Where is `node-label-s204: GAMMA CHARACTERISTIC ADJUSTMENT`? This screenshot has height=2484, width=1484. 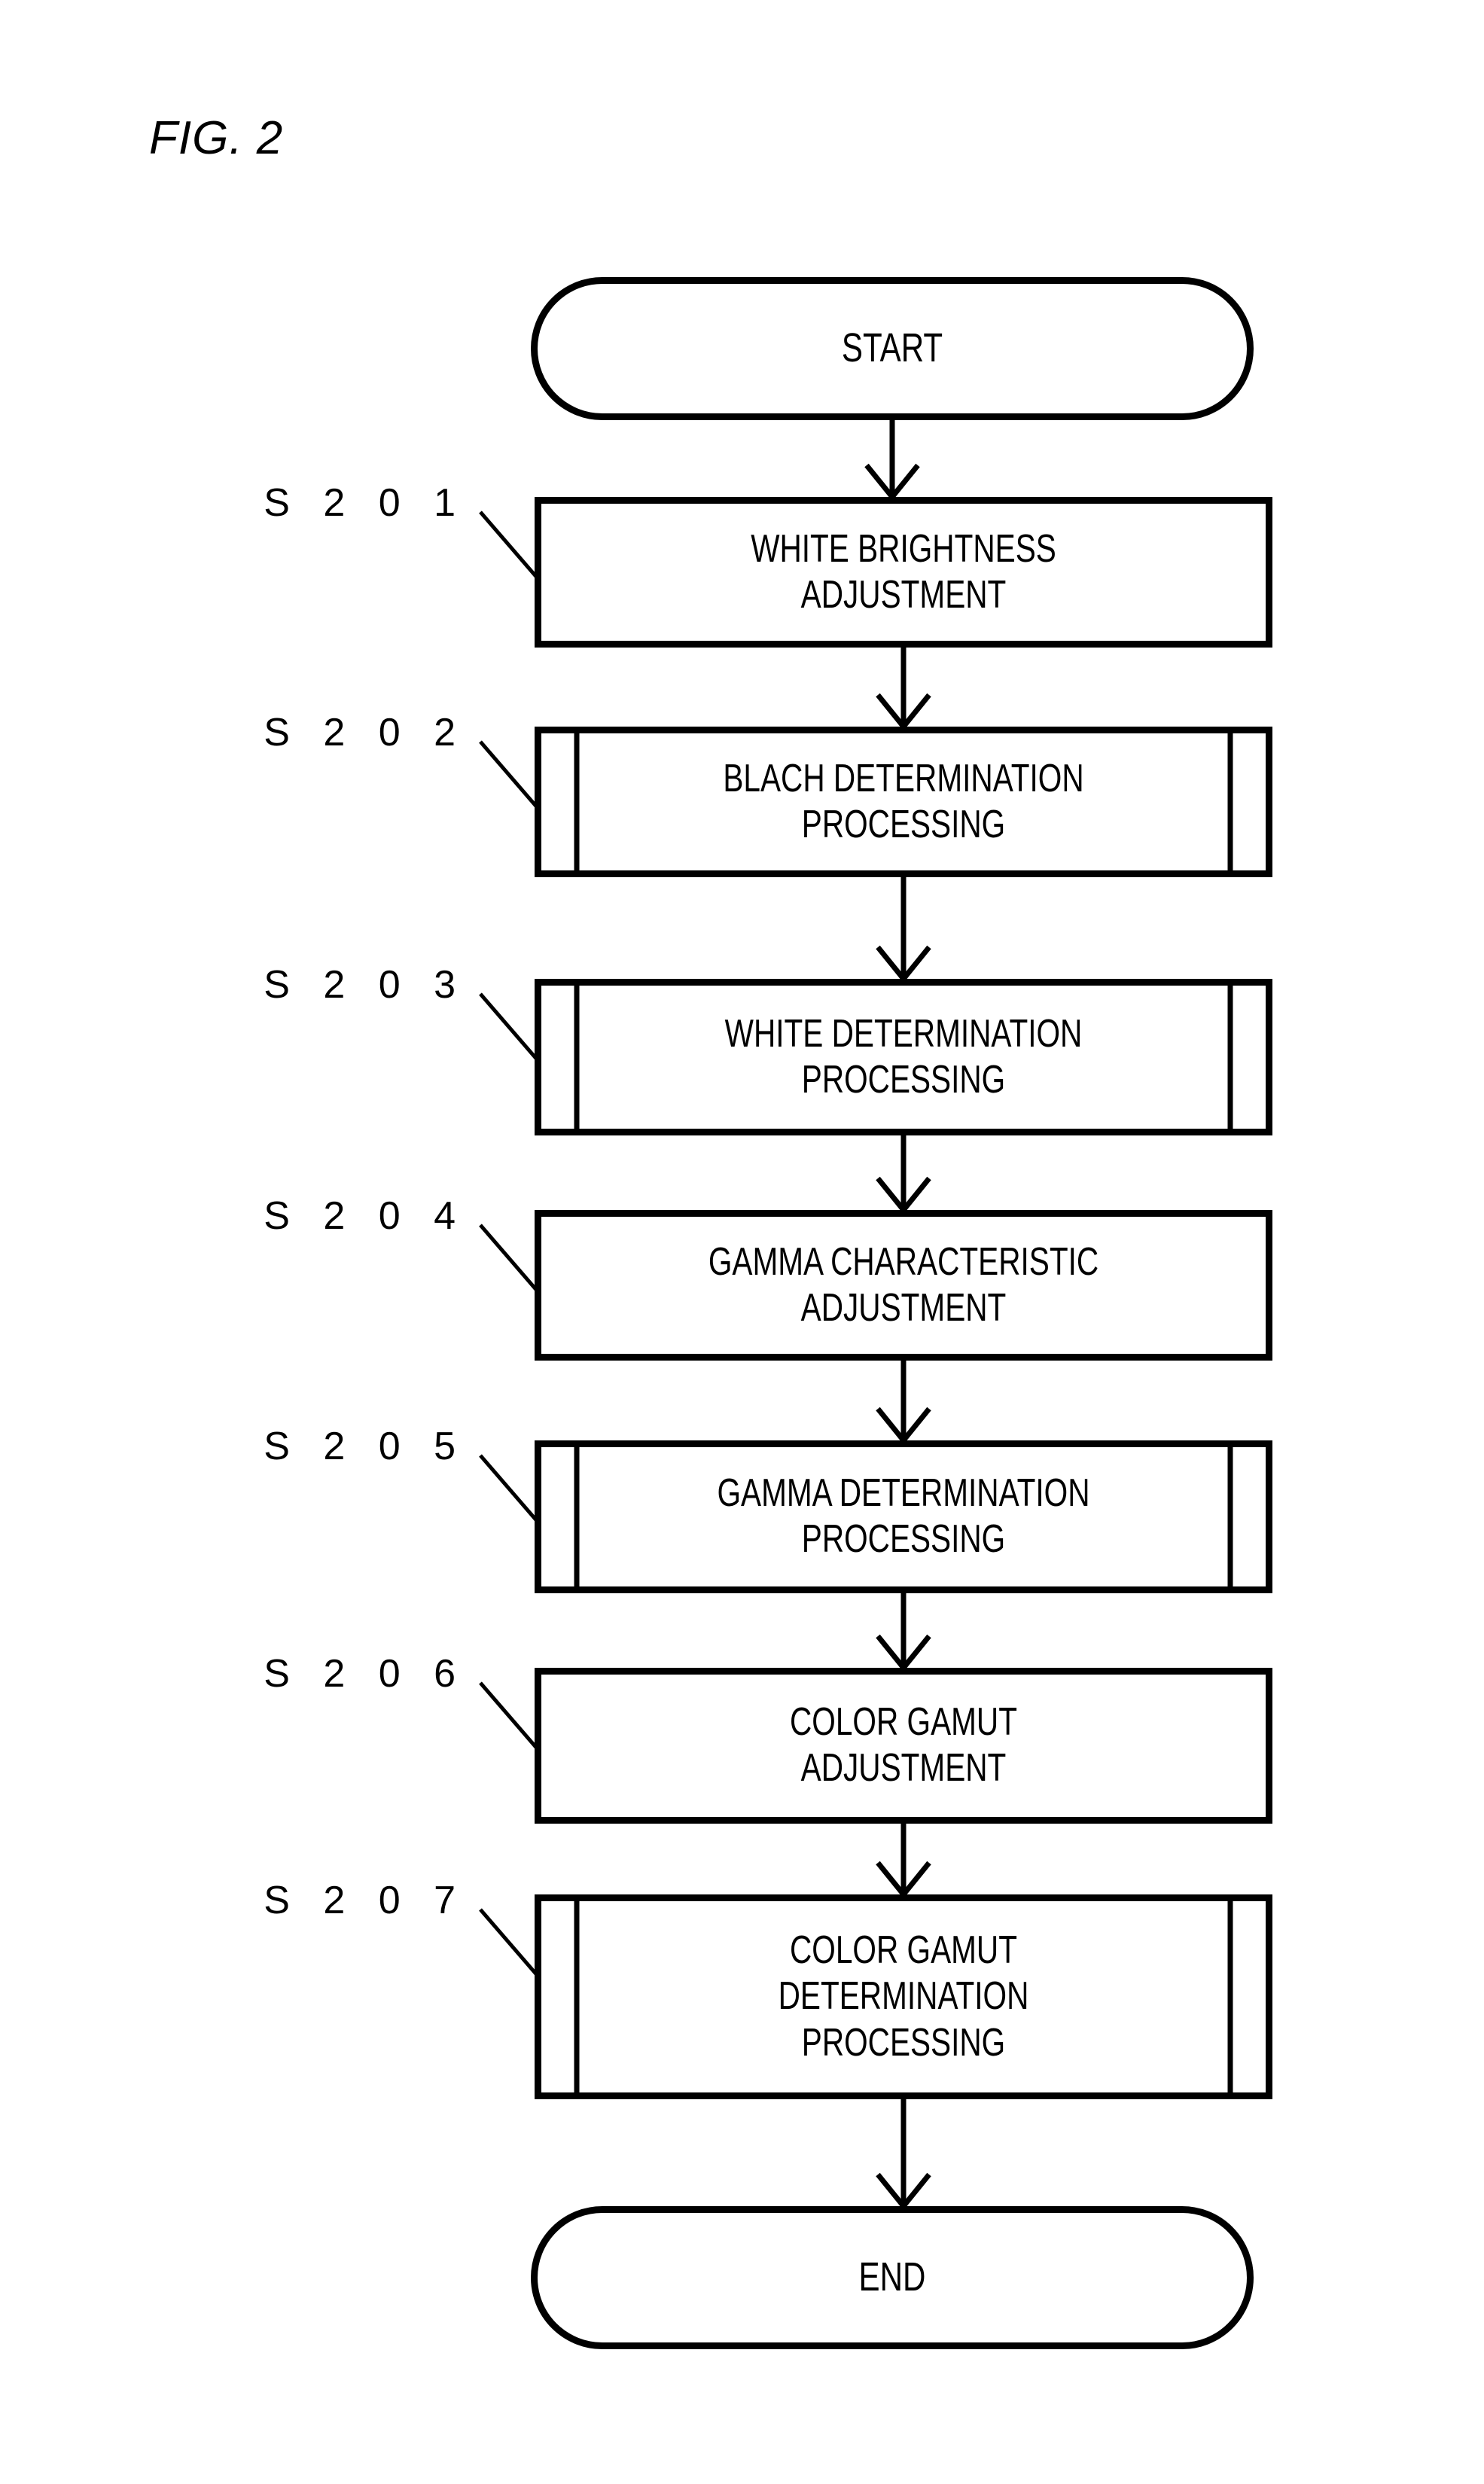
node-label-s204: GAMMA CHARACTERISTIC ADJUSTMENT is located at coordinates (903, 1284).